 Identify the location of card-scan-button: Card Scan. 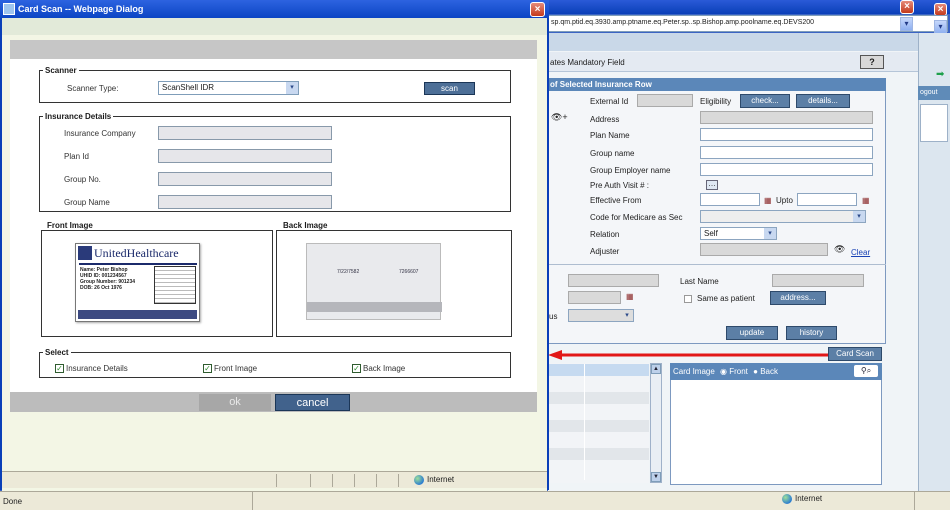
(855, 354).